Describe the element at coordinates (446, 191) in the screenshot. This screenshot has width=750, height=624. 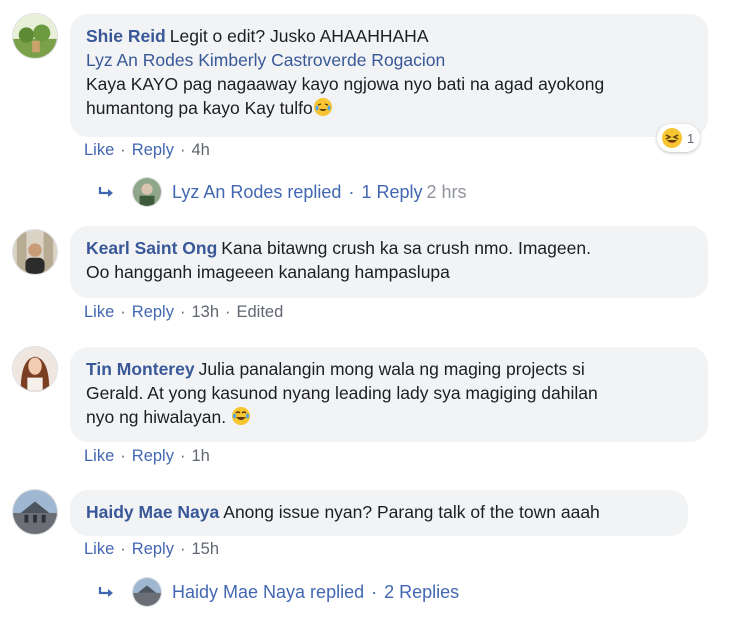
I see `reply-time: 2 hrs` at that location.